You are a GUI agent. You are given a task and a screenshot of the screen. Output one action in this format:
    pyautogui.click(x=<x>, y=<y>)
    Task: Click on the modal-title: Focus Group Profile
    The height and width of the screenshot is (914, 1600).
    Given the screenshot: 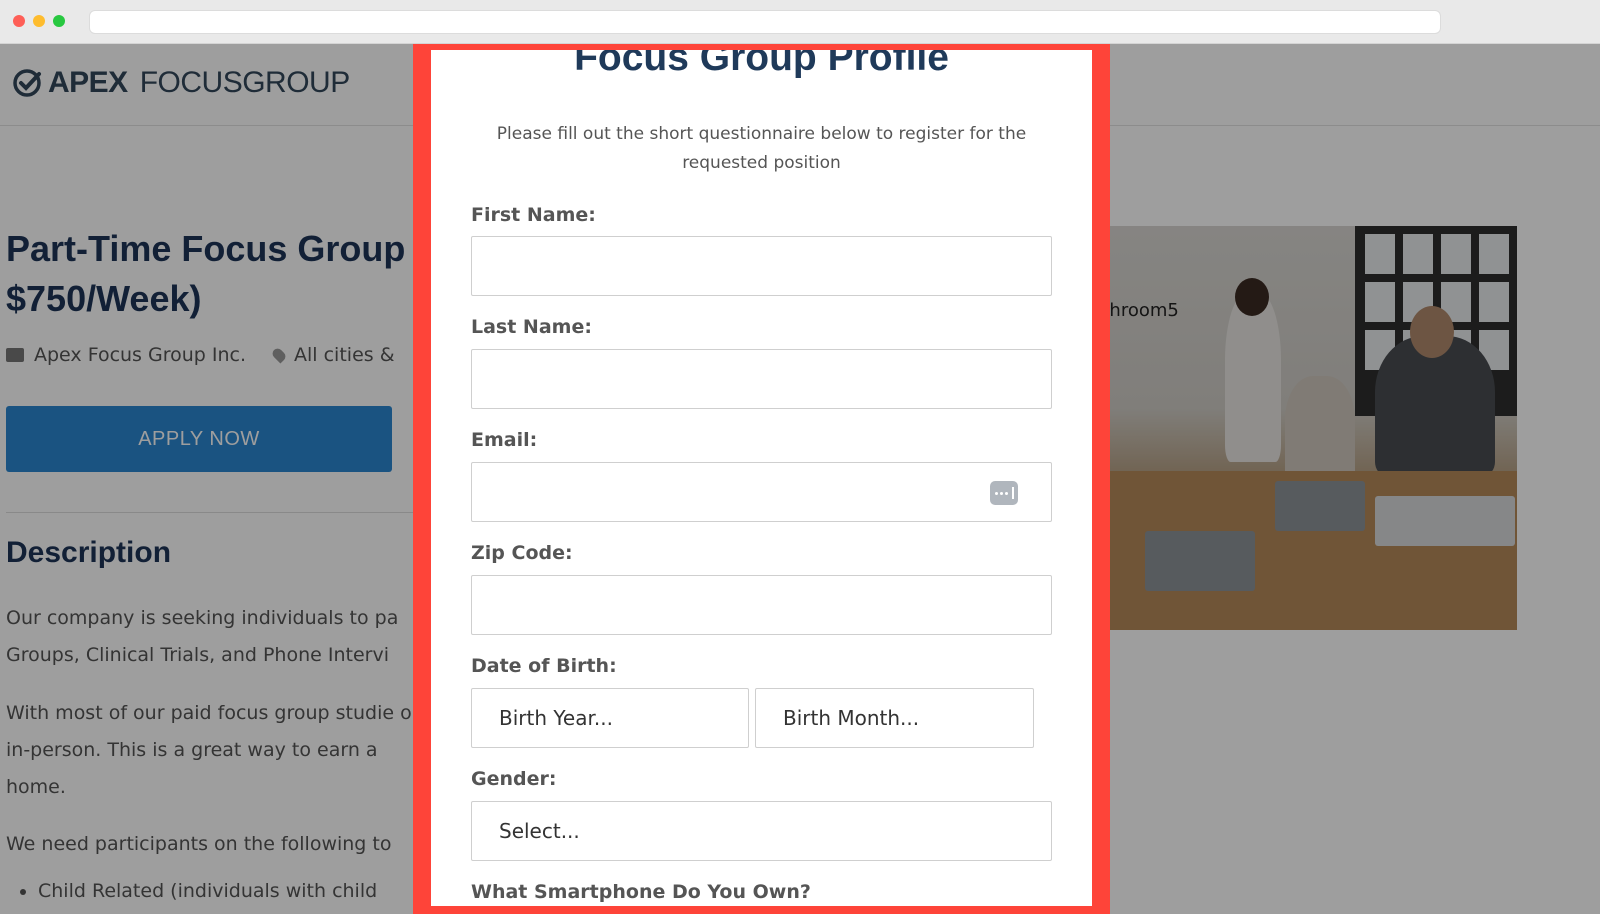 What is the action you would take?
    pyautogui.click(x=761, y=64)
    